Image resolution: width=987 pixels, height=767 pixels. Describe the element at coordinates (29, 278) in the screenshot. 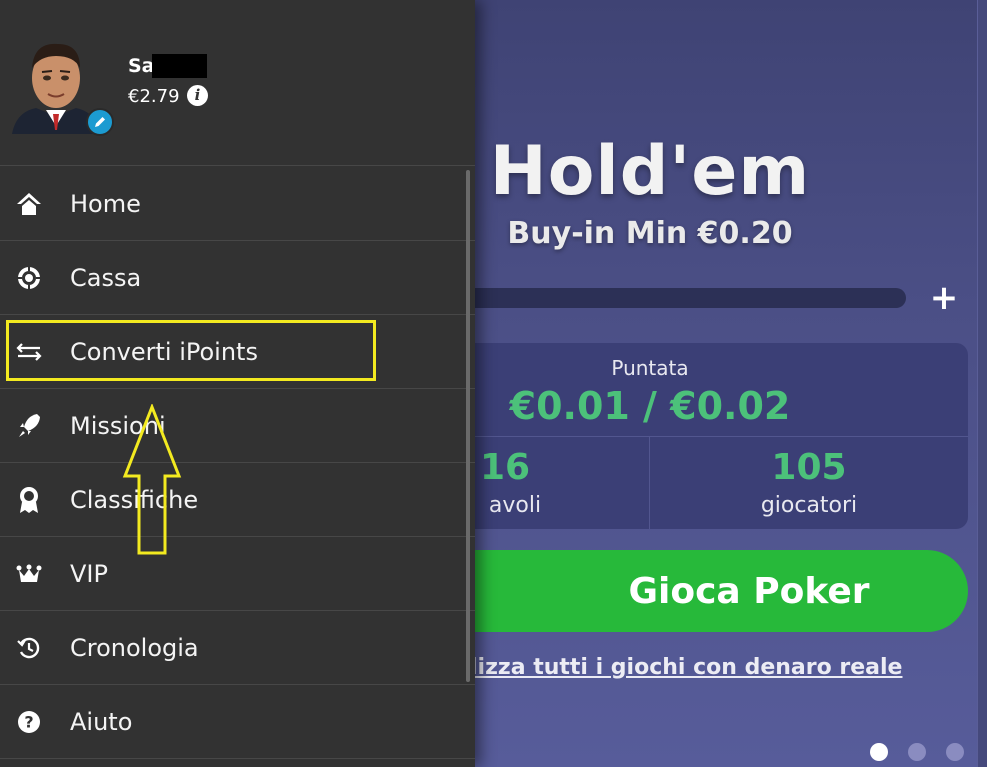

I see `chip-icon` at that location.